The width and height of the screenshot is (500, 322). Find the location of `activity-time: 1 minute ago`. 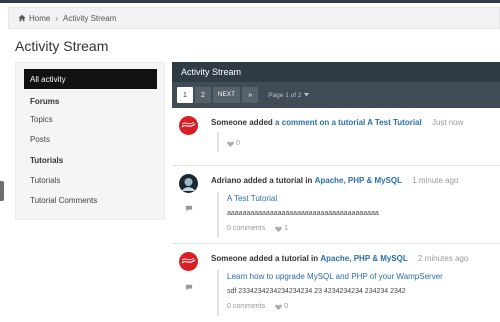

activity-time: 1 minute ago is located at coordinates (435, 180).